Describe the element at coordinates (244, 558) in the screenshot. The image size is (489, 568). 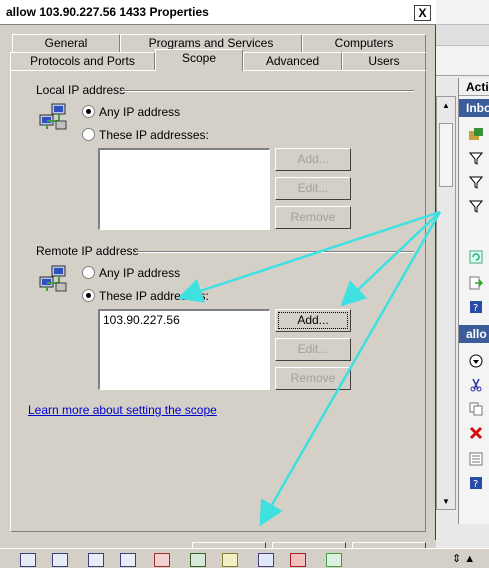
I see `taskbar: ⇕ ▲` at that location.